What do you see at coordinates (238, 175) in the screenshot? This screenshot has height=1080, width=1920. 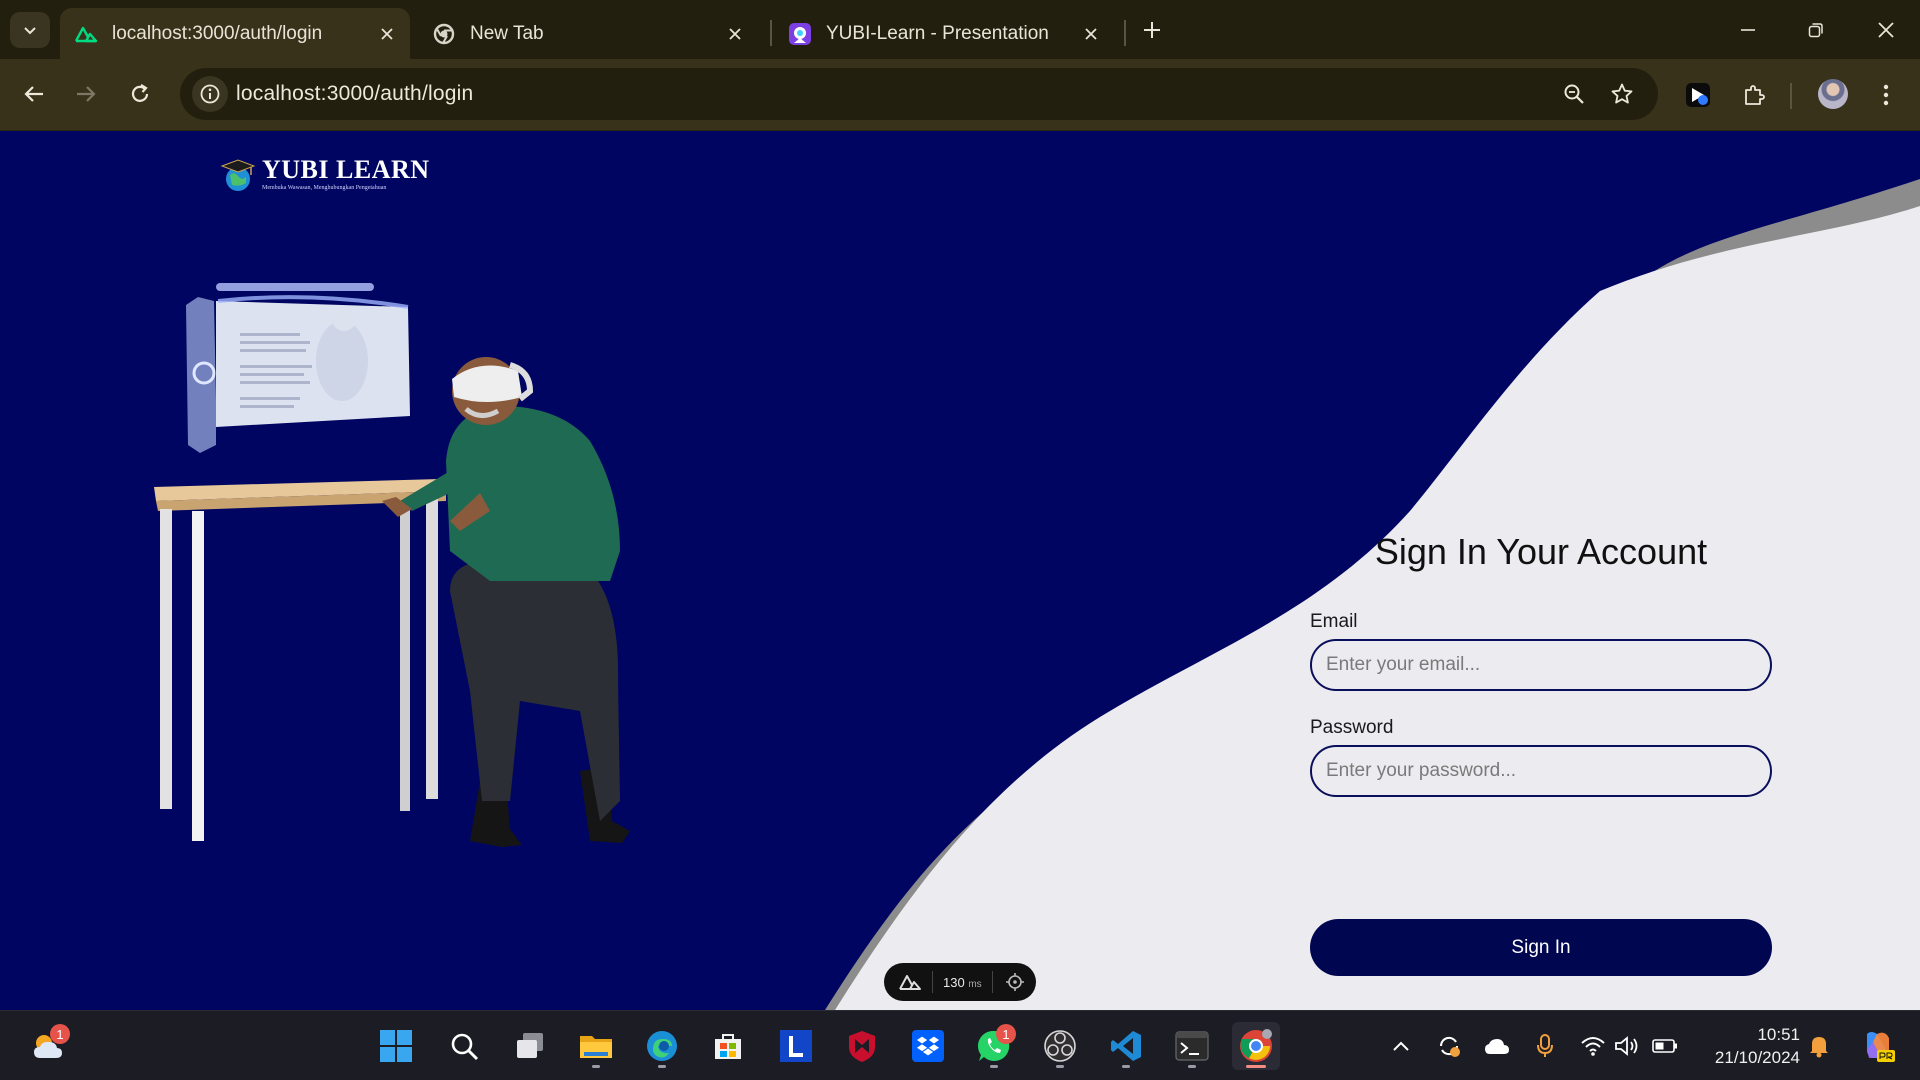 I see `globe-graduation-cap-icon` at bounding box center [238, 175].